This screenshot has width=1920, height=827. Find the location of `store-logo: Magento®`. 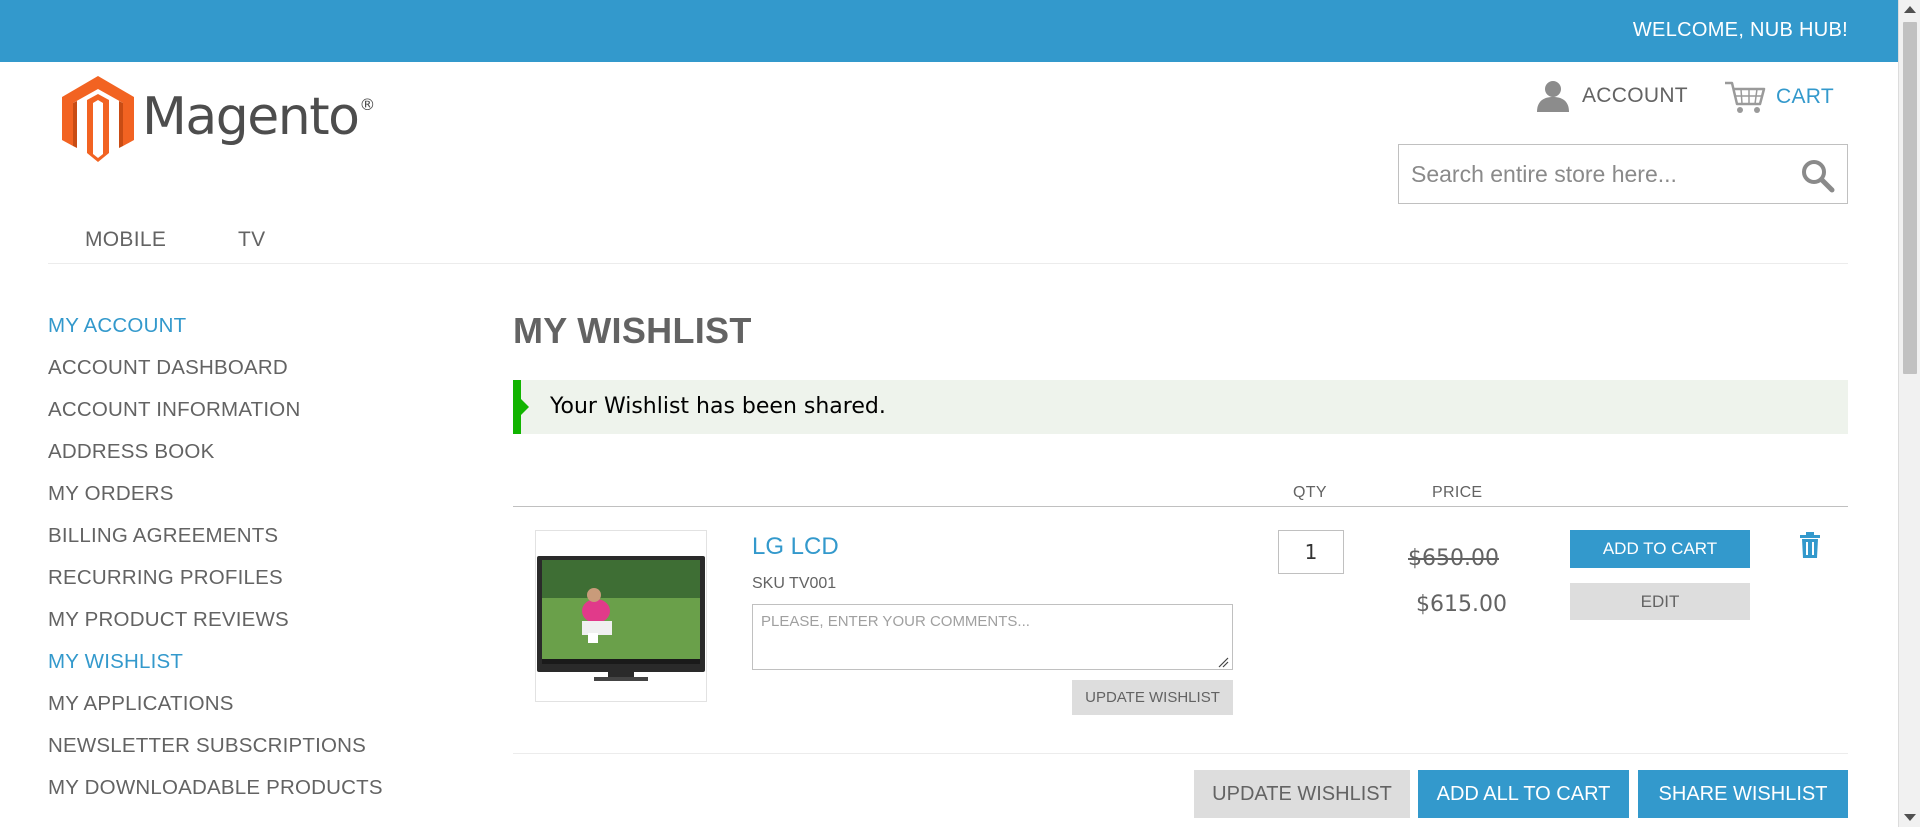

store-logo: Magento® is located at coordinates (218, 119).